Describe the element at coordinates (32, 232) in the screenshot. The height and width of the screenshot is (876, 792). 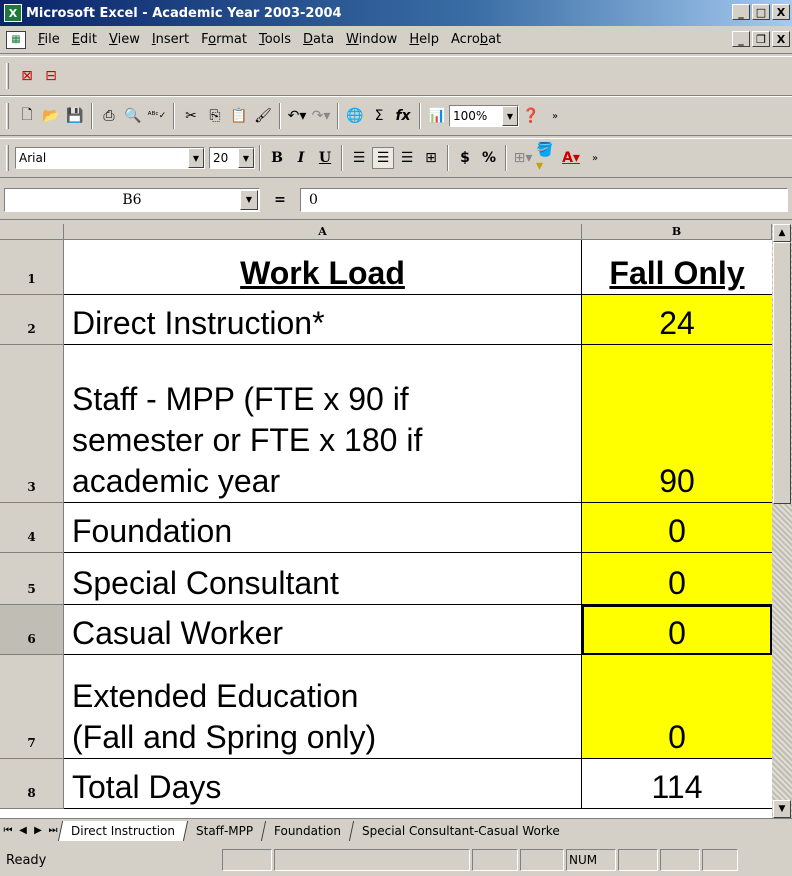
I see `select-all-corner` at that location.